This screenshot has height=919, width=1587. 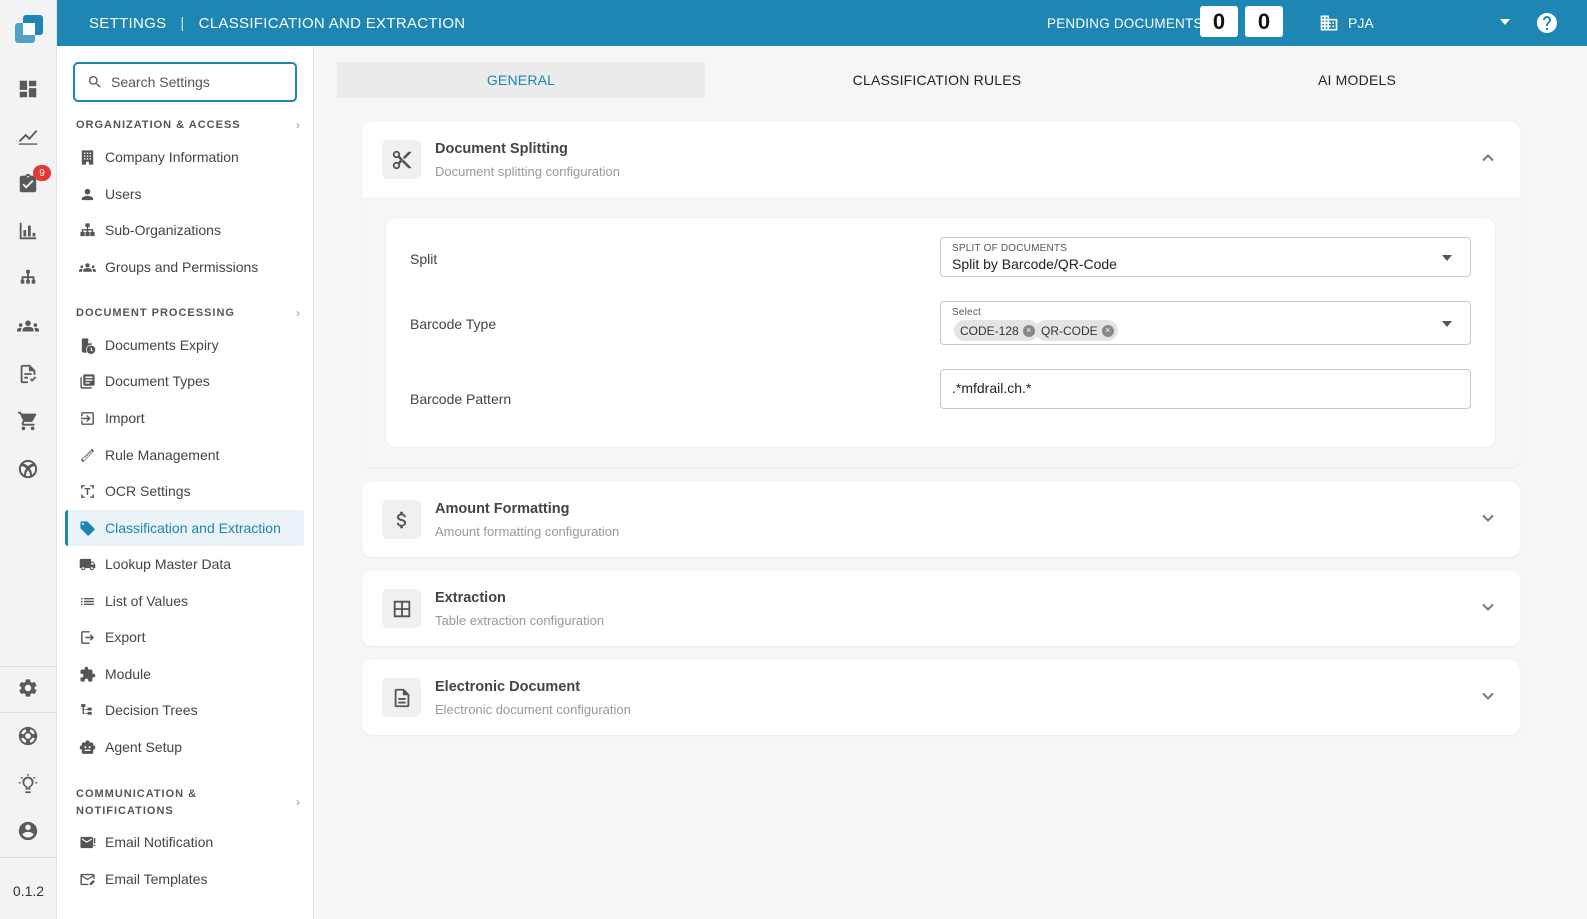 What do you see at coordinates (28, 136) in the screenshot?
I see `analytics-icon` at bounding box center [28, 136].